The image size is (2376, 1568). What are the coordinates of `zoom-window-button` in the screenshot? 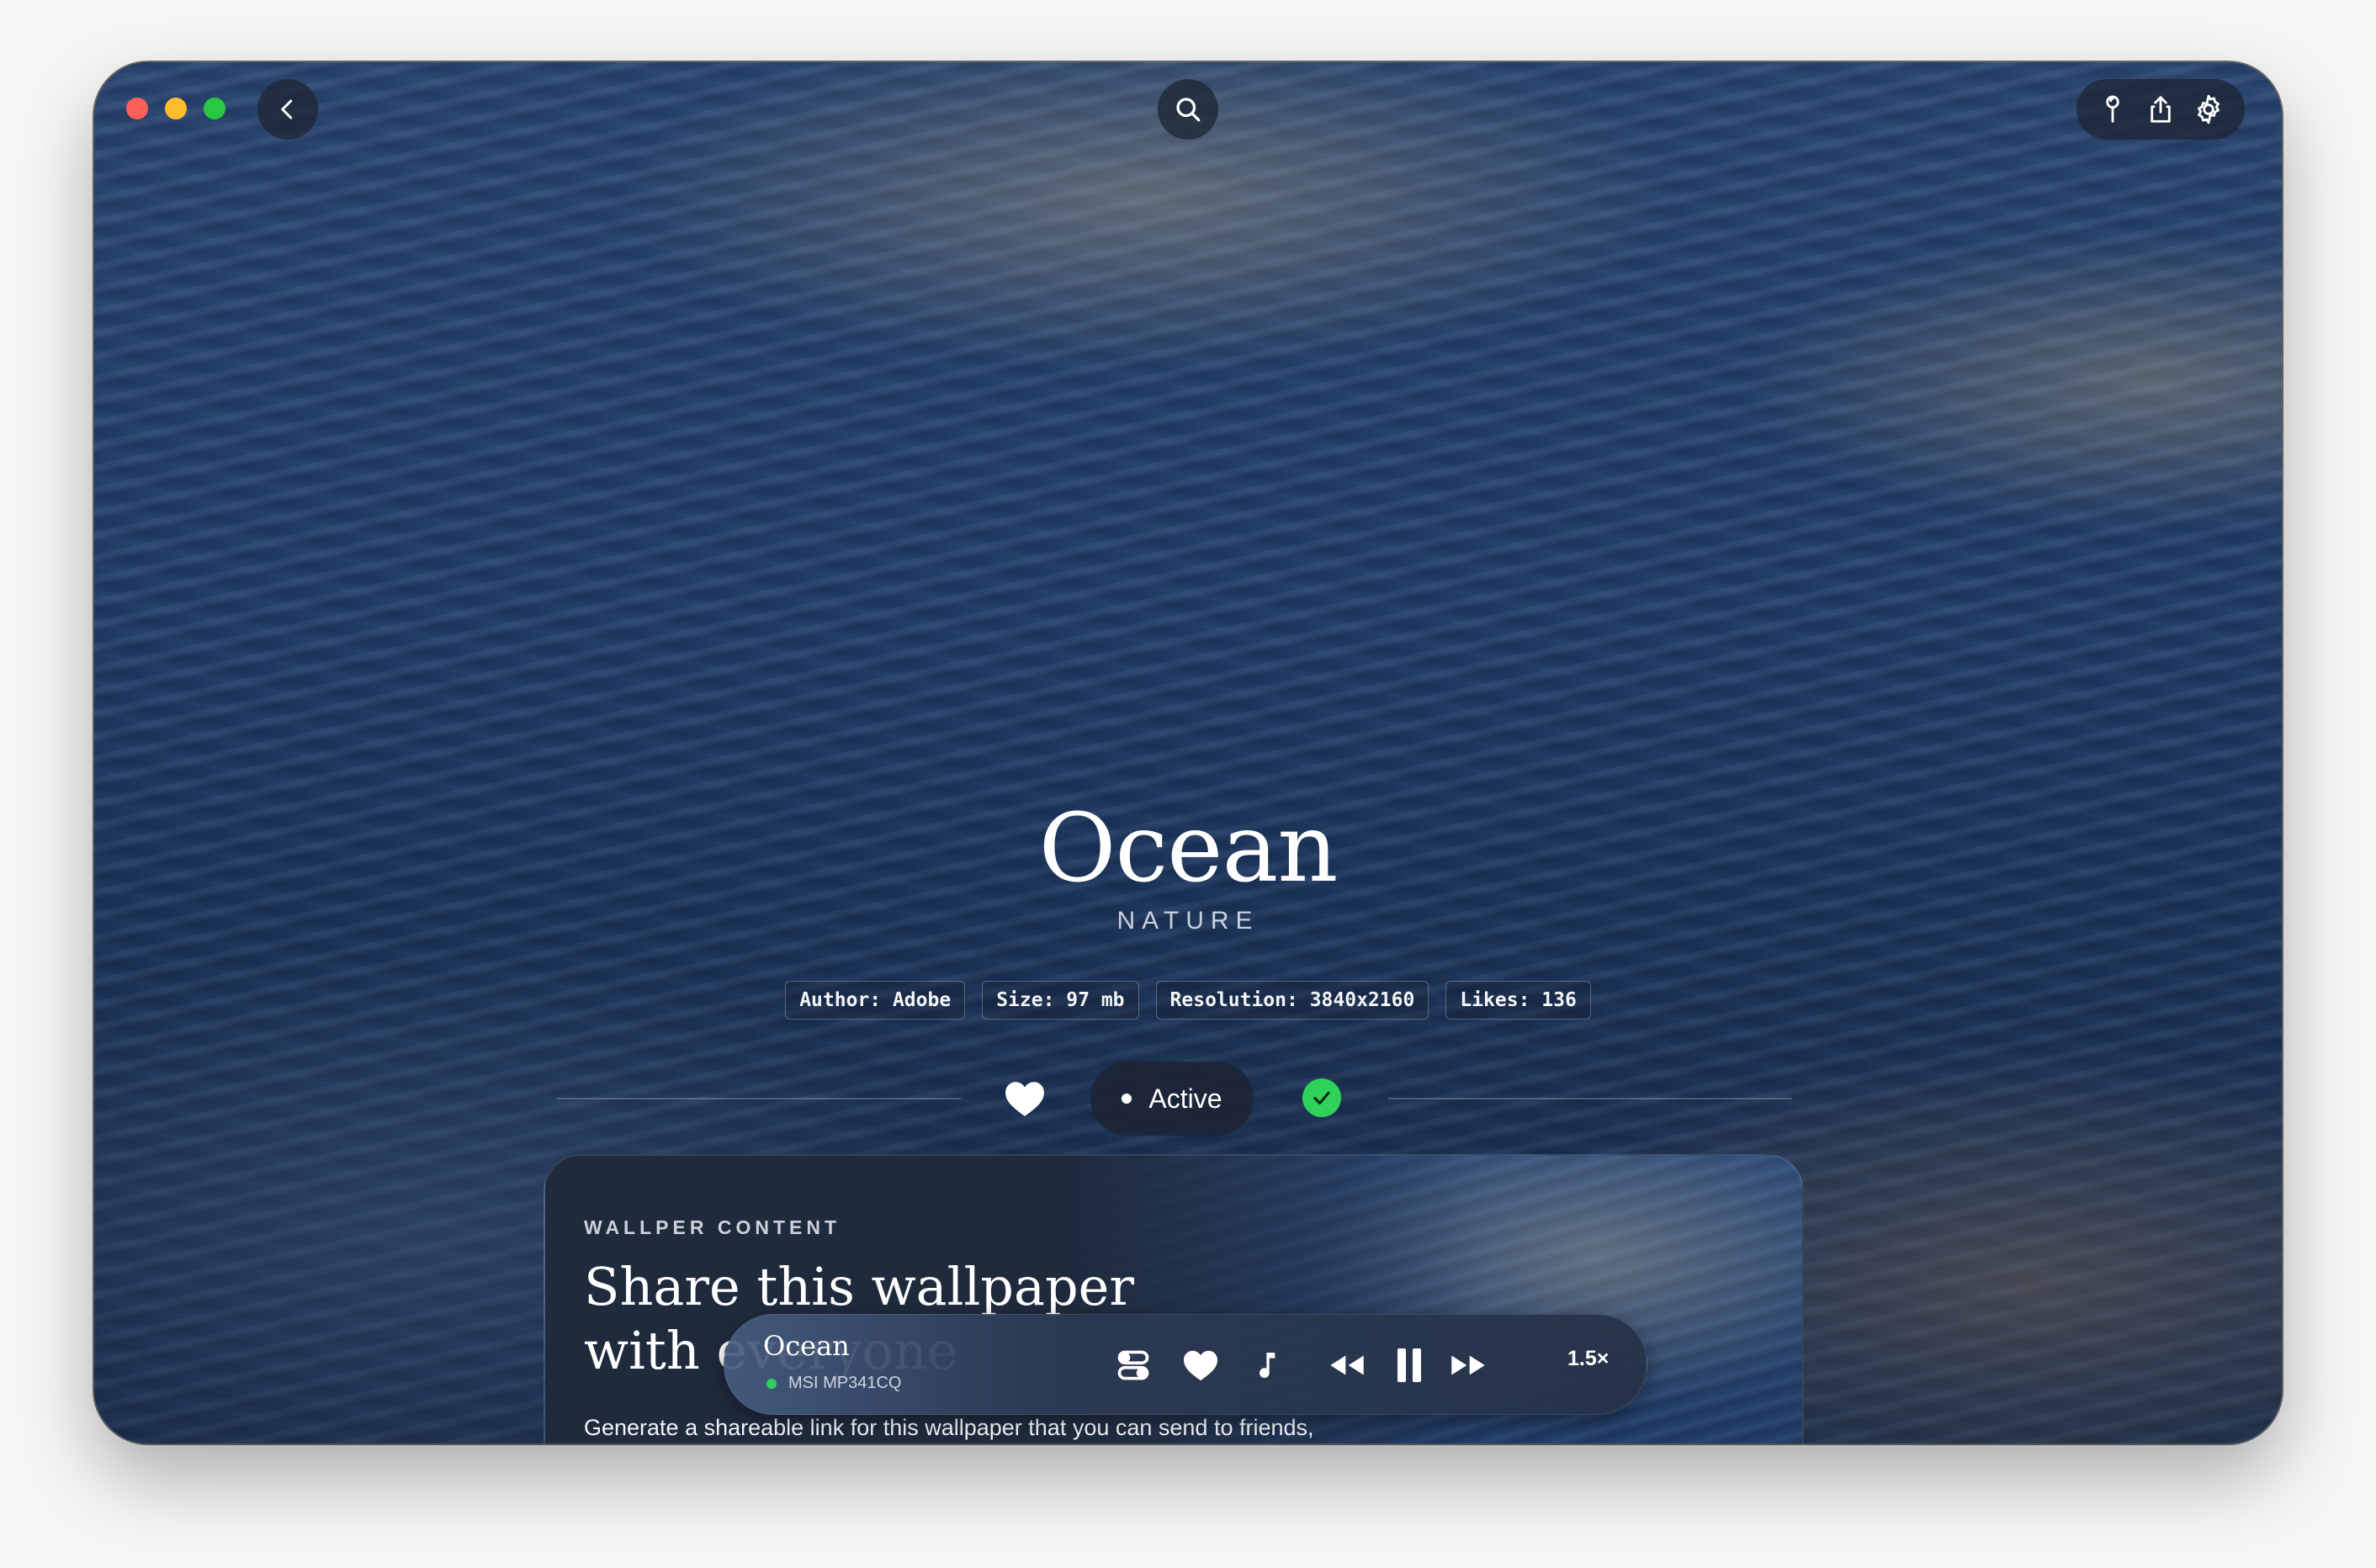 It's located at (214, 108).